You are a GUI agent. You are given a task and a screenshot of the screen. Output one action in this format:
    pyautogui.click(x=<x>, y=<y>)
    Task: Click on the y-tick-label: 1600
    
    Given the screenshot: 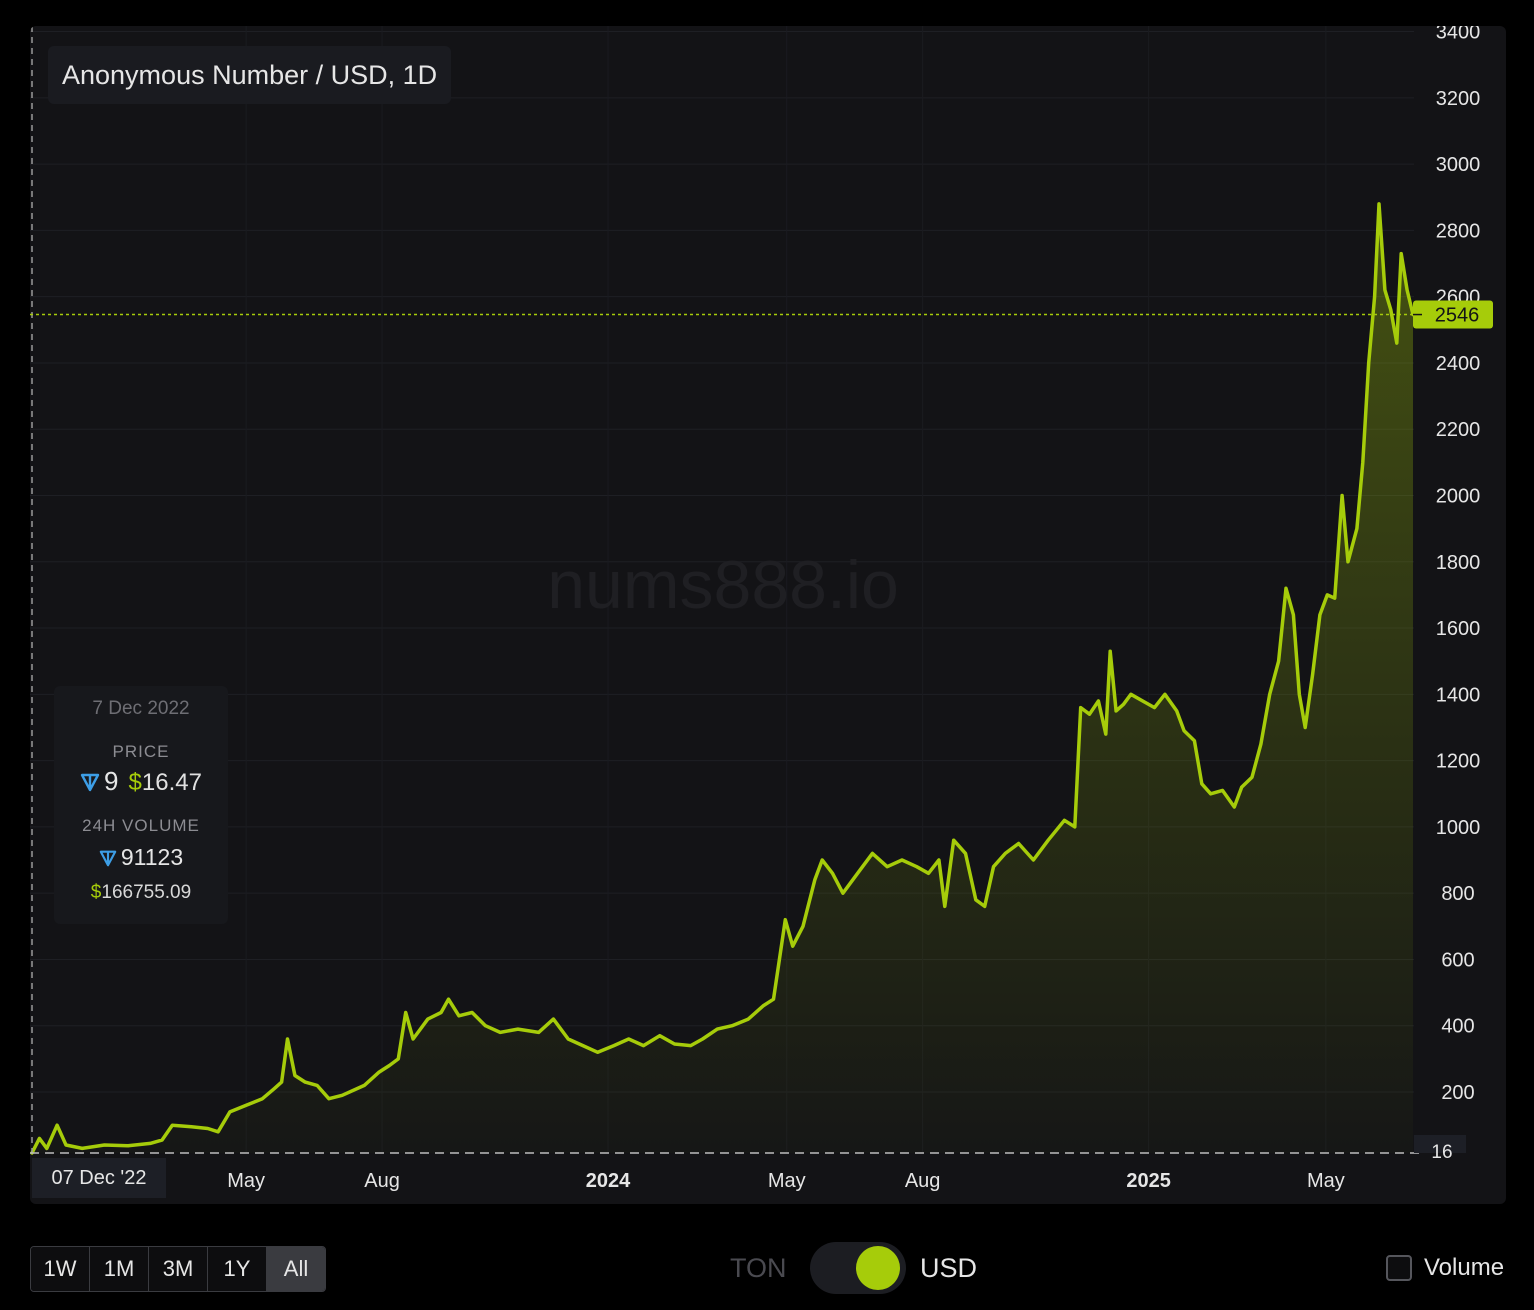 What is the action you would take?
    pyautogui.click(x=1458, y=629)
    